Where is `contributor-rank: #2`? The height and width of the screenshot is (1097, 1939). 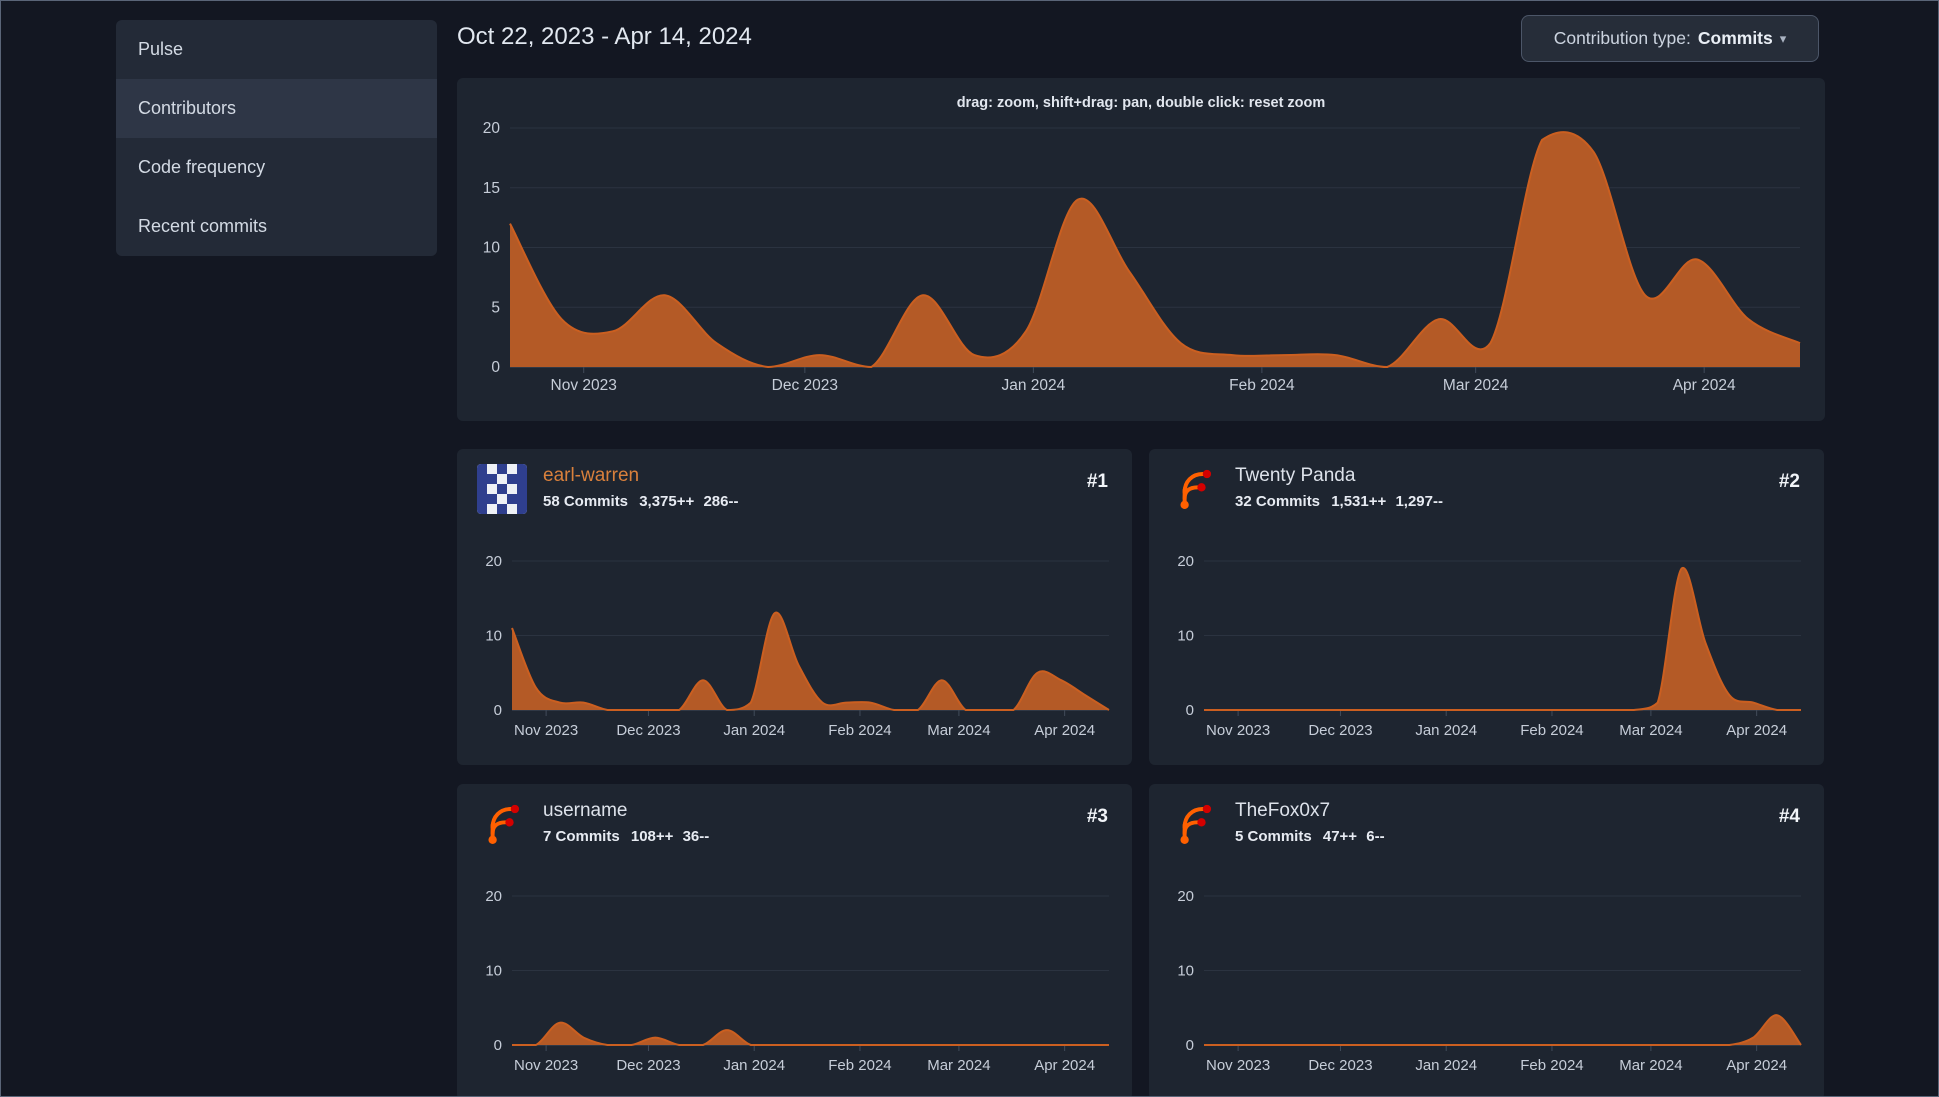
contributor-rank: #2 is located at coordinates (1789, 481).